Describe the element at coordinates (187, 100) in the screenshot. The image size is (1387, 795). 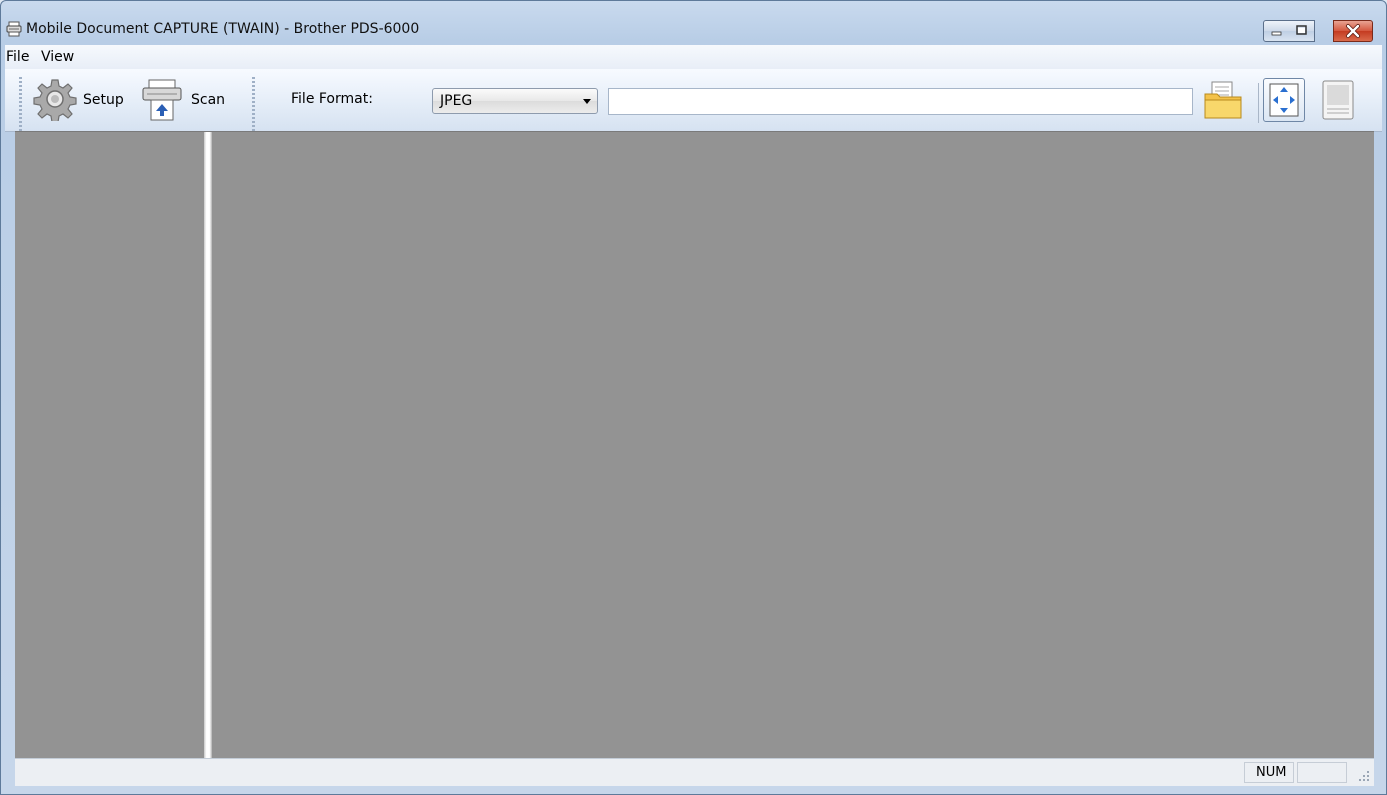
I see `scan-button: Scan` at that location.